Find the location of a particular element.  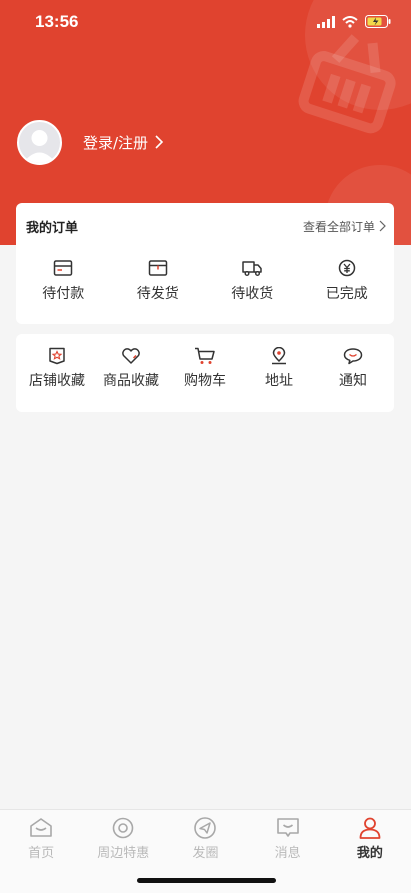

tool-label: 通知 is located at coordinates (353, 381).